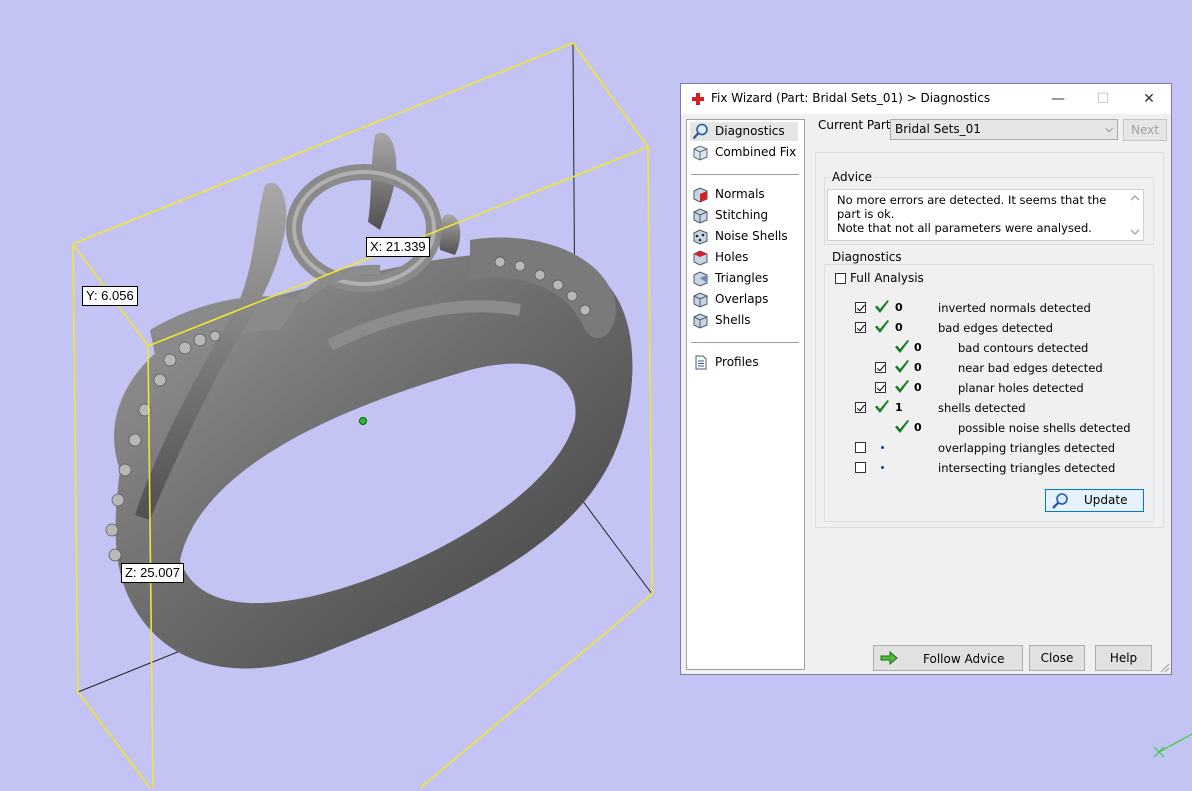 The height and width of the screenshot is (791, 1192). I want to click on nav-item-stitching: Stitching, so click(744, 215).